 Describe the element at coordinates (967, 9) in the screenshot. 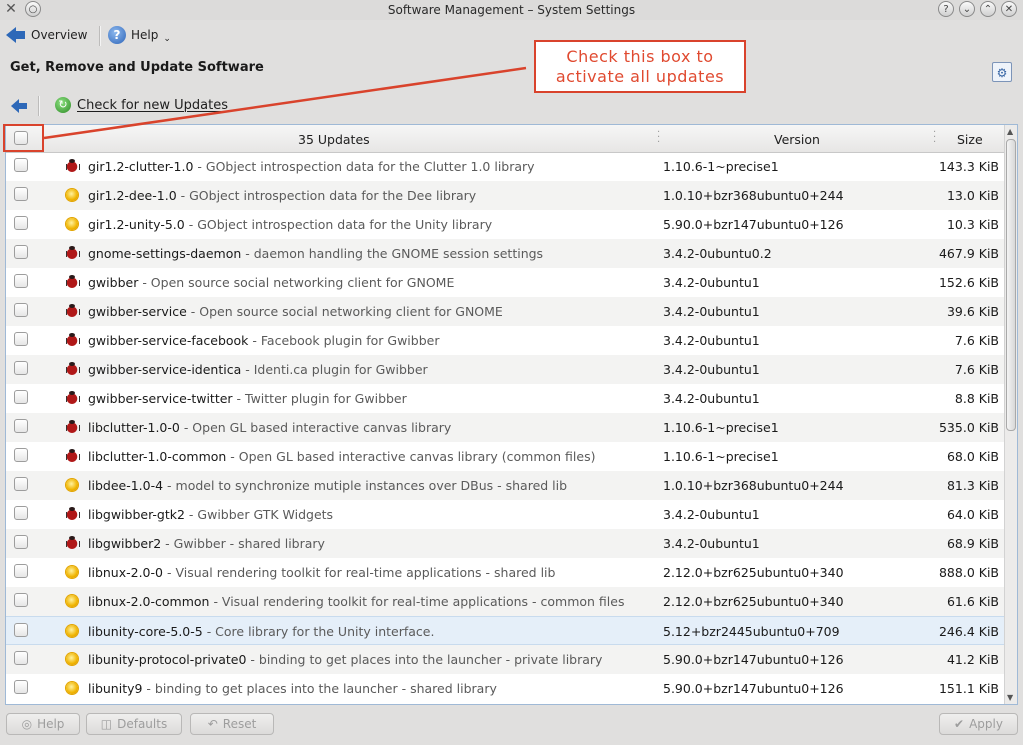

I see `window-minimize-button: ⌄` at that location.